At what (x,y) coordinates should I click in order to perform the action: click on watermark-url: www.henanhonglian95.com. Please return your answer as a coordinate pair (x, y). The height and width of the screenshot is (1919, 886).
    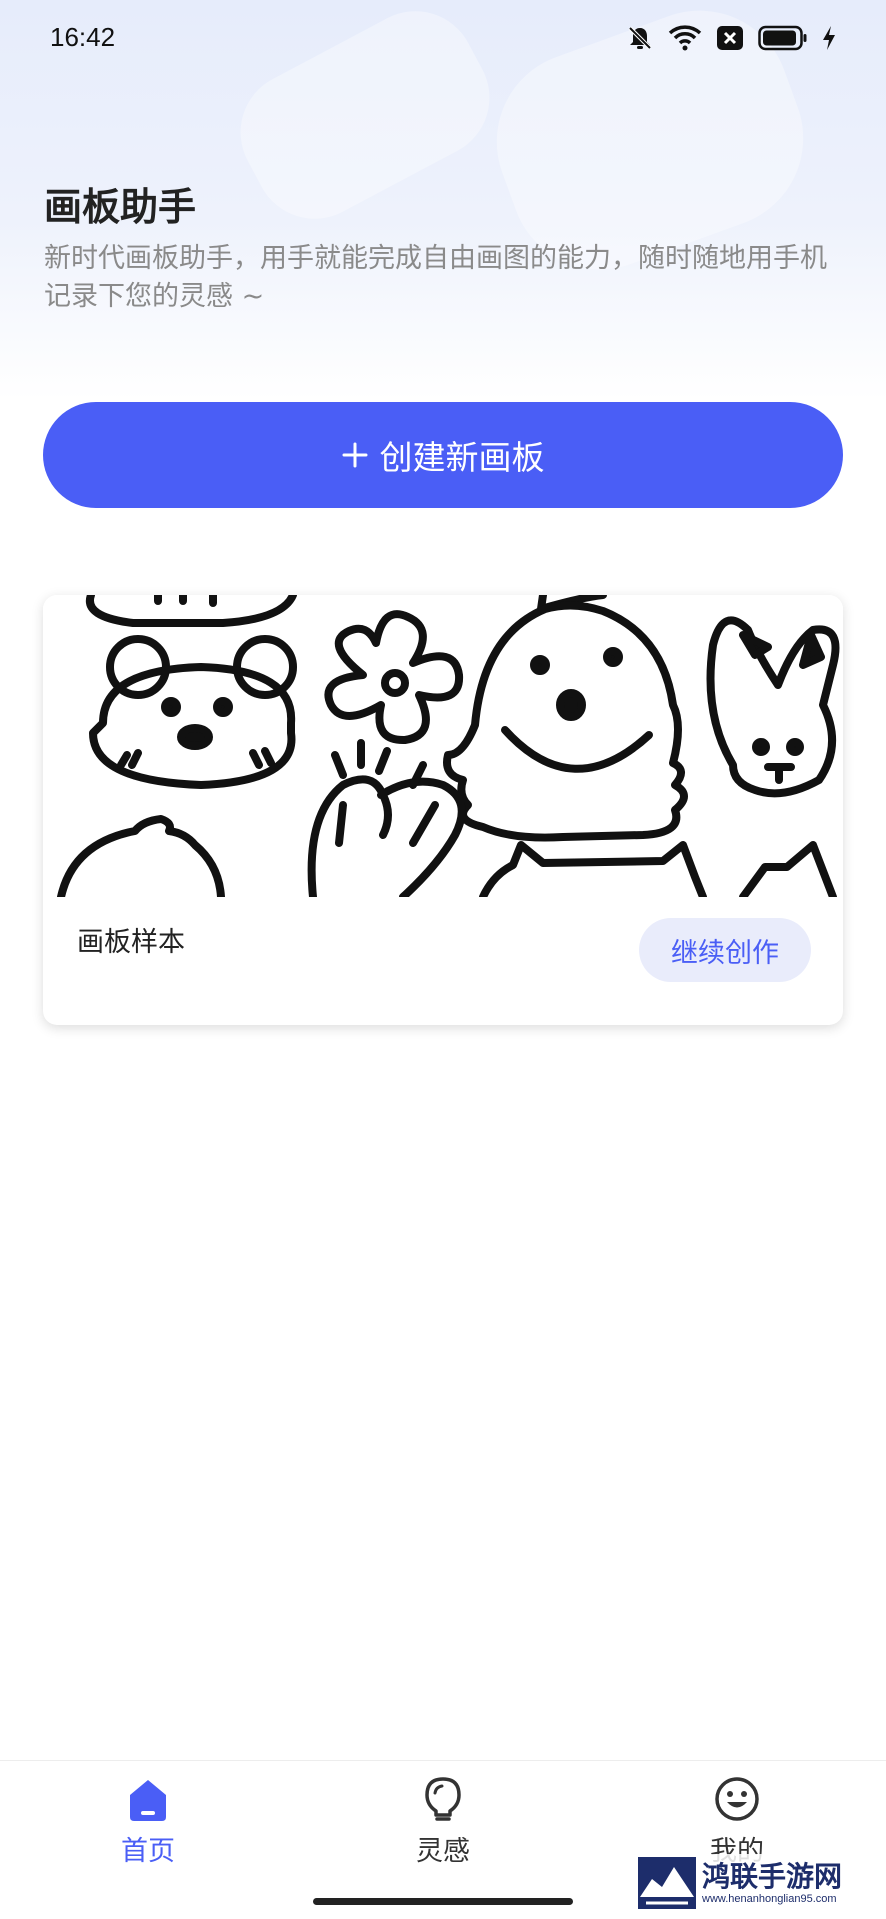
    Looking at the image, I should click on (769, 1899).